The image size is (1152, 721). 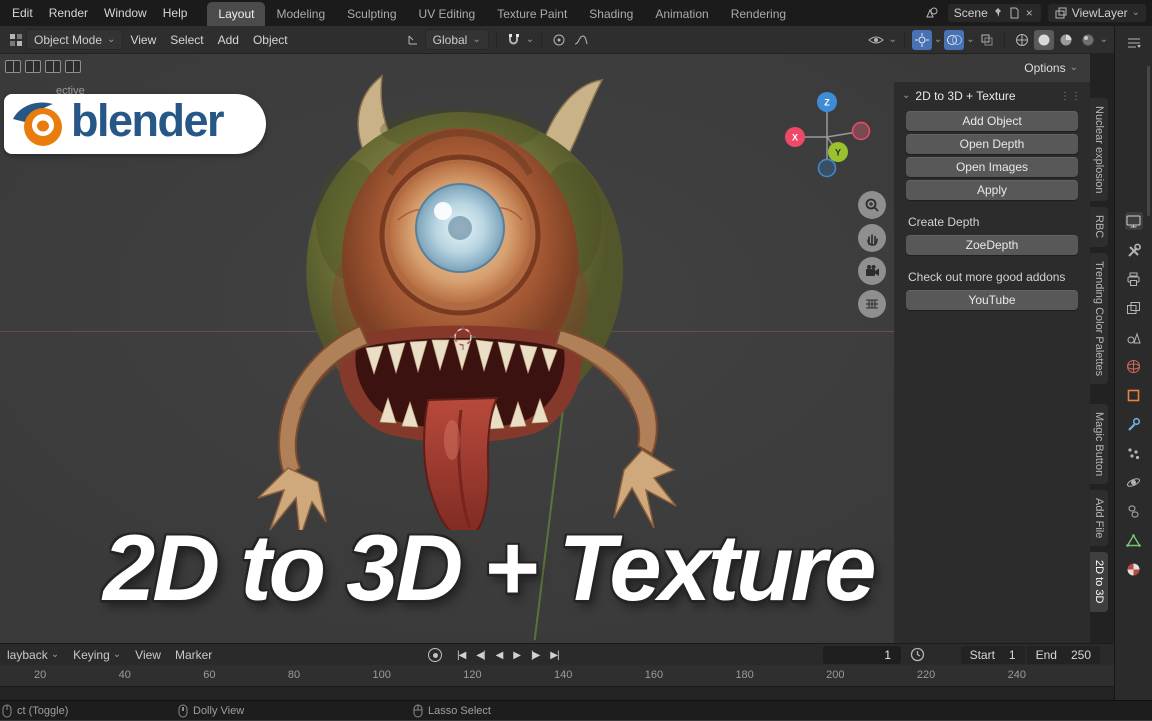 I want to click on marker-menu: Marker, so click(x=193, y=655).